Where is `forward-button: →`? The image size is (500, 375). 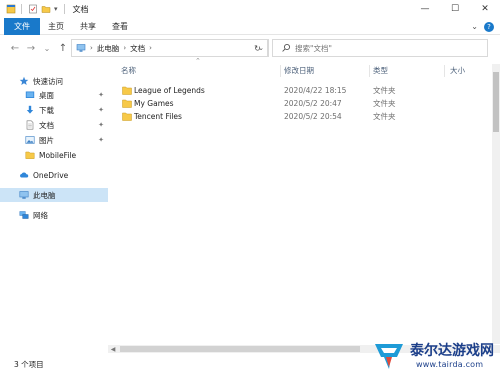 forward-button: → is located at coordinates (31, 48).